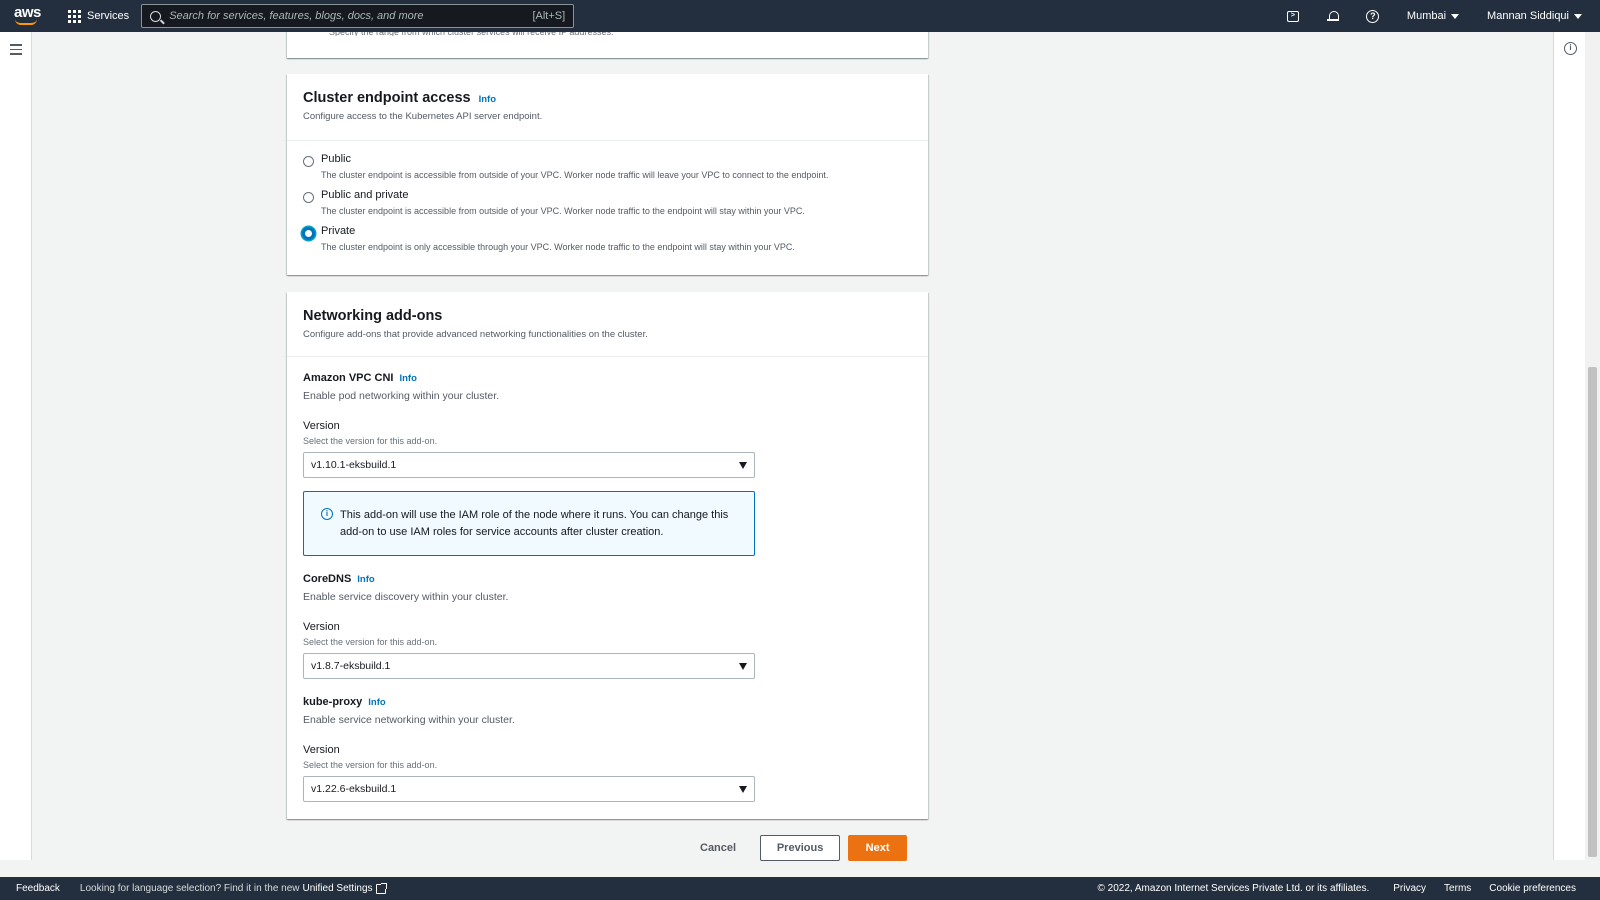 The width and height of the screenshot is (1600, 900). What do you see at coordinates (156, 16) in the screenshot?
I see `search-icon` at bounding box center [156, 16].